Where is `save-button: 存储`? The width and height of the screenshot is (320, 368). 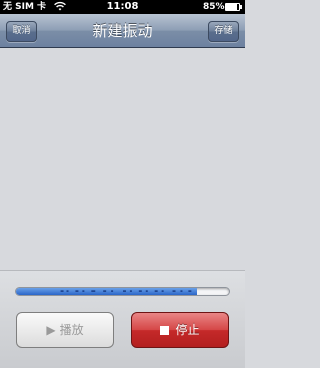 save-button: 存储 is located at coordinates (223, 31).